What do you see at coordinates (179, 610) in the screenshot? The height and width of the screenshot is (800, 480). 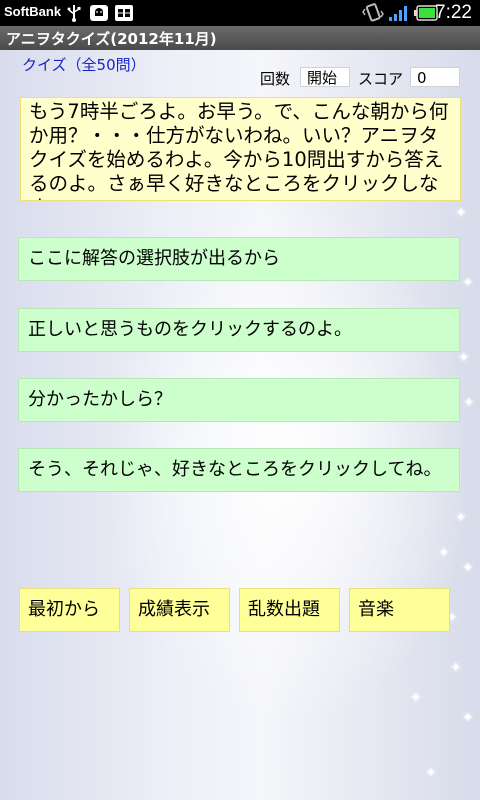 I see `show-results-button: 成績表示` at bounding box center [179, 610].